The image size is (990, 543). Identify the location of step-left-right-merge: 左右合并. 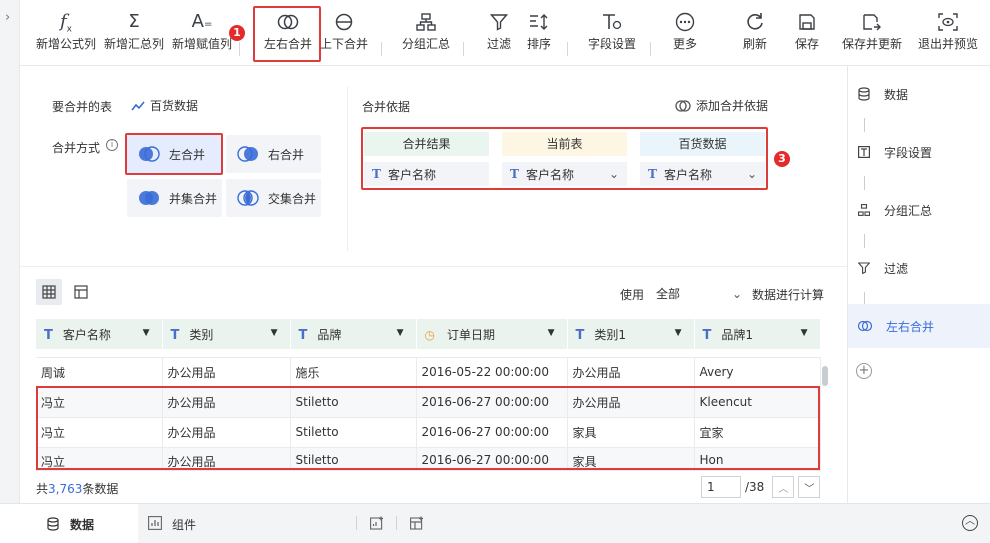
(919, 326).